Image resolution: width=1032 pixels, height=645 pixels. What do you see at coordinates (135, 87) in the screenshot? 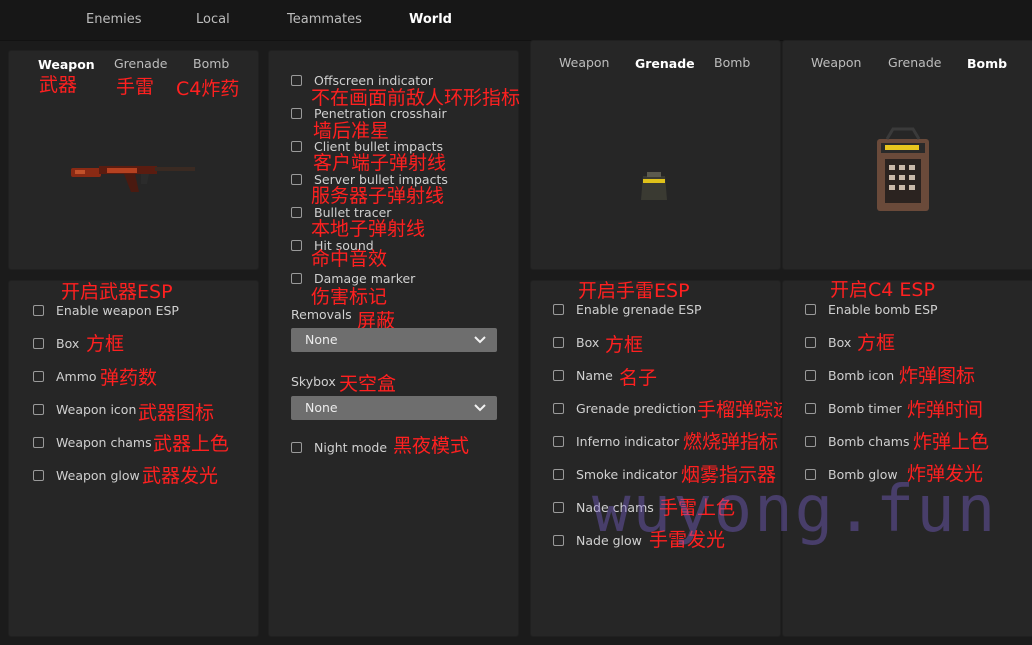
I see `annotation-grenade: 手雷` at bounding box center [135, 87].